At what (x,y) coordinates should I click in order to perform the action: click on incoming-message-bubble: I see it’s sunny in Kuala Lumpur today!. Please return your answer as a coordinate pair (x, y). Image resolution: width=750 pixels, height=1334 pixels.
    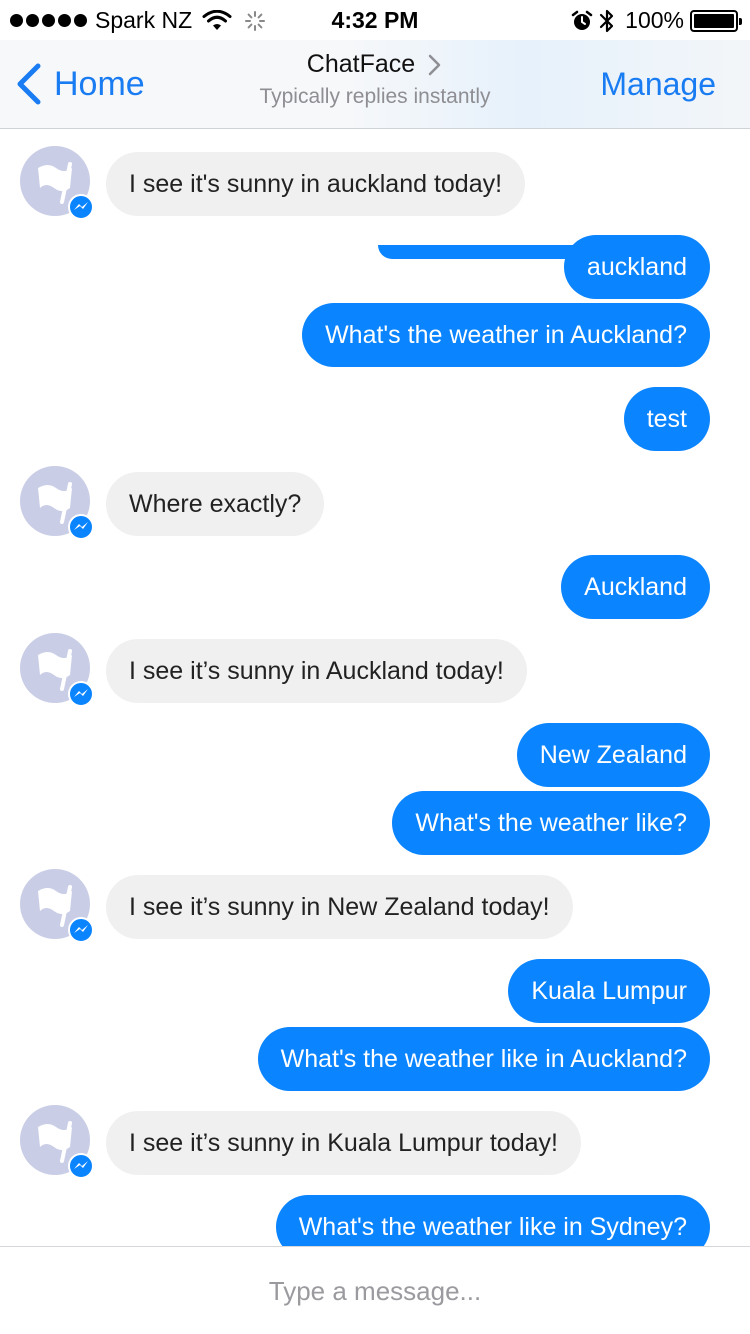
    Looking at the image, I should click on (343, 1143).